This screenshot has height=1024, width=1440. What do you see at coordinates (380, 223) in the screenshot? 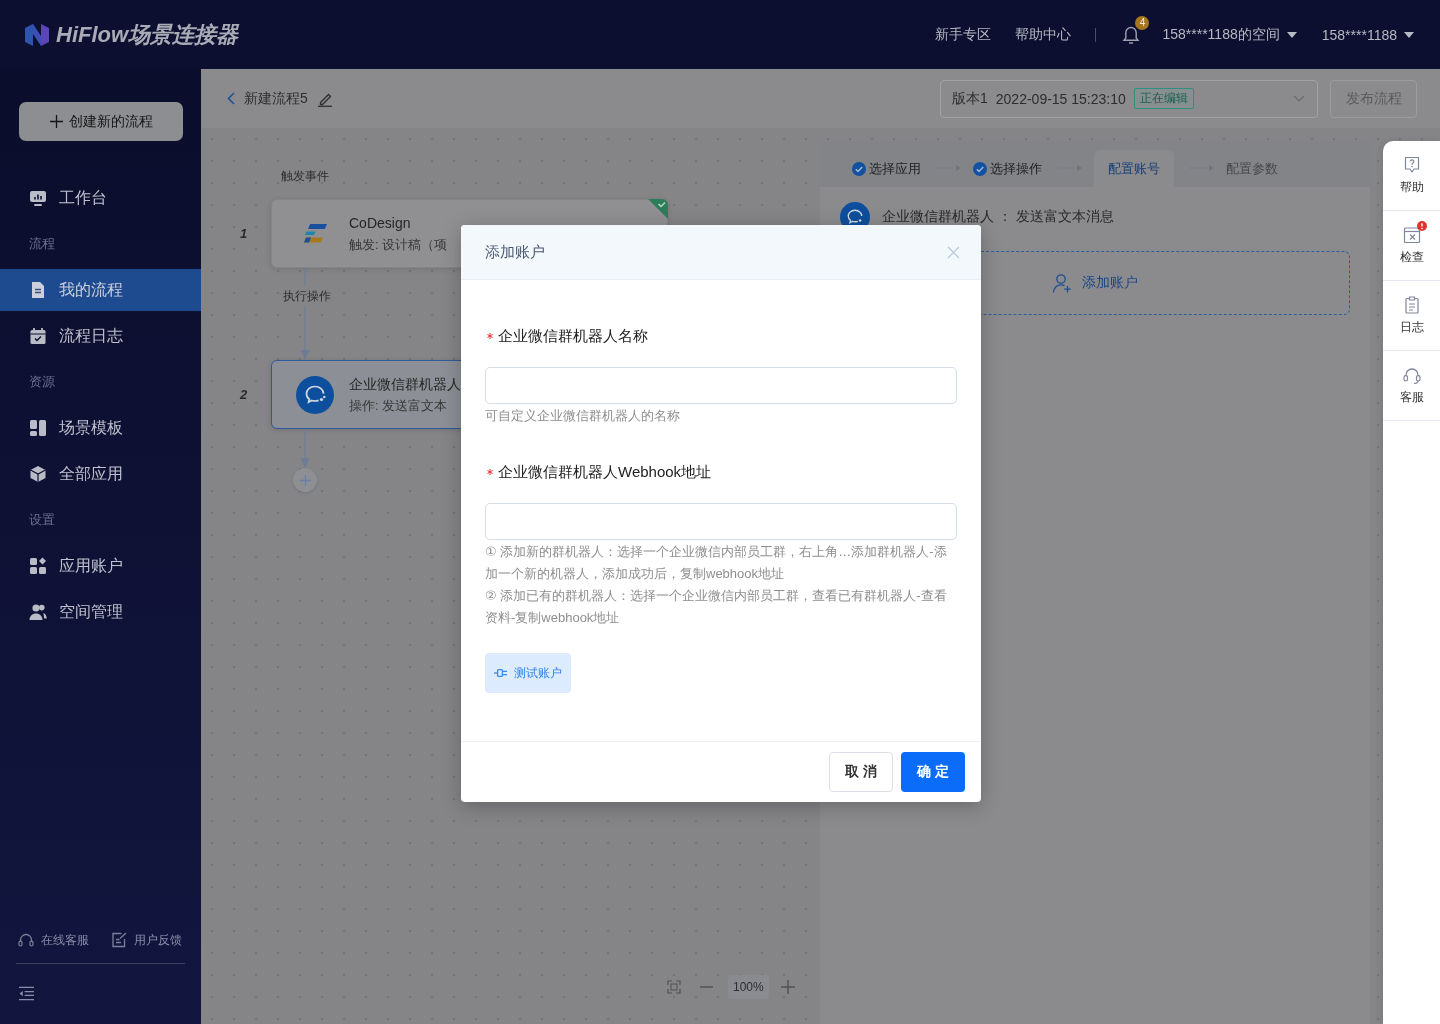
I see `node-app-name: CoDesign` at bounding box center [380, 223].